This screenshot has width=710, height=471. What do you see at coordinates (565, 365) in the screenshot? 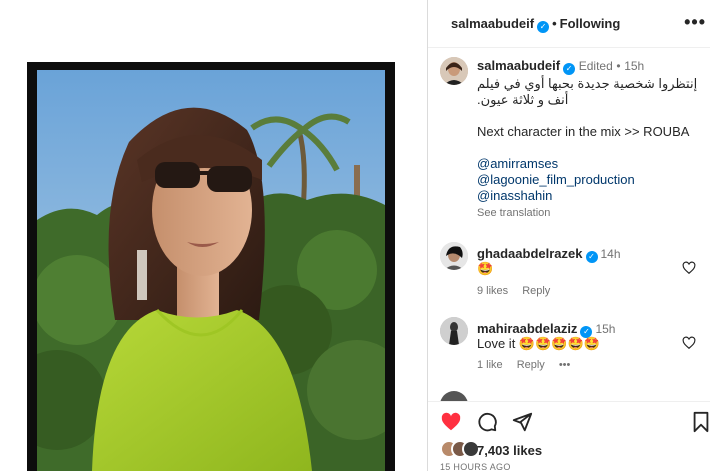
I see `comment-more-icon: •••` at bounding box center [565, 365].